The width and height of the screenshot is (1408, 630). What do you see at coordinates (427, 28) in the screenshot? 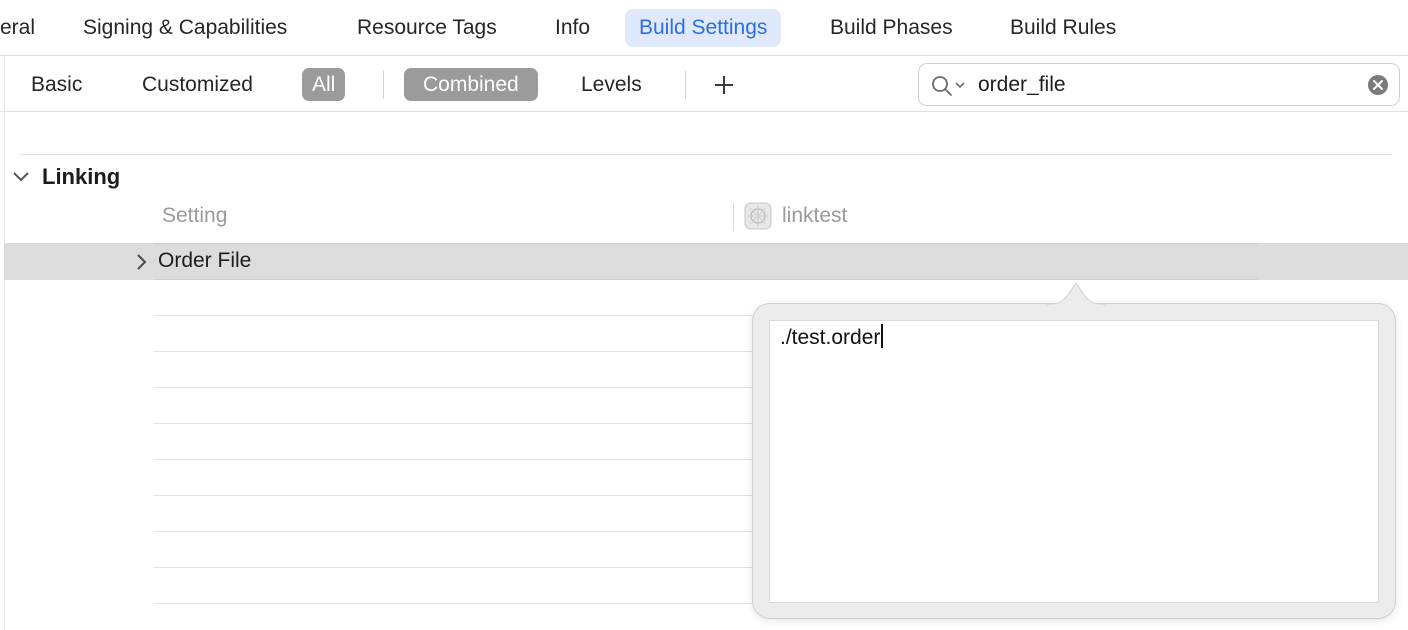
I see `tab-resource-tags: Resource Tags` at bounding box center [427, 28].